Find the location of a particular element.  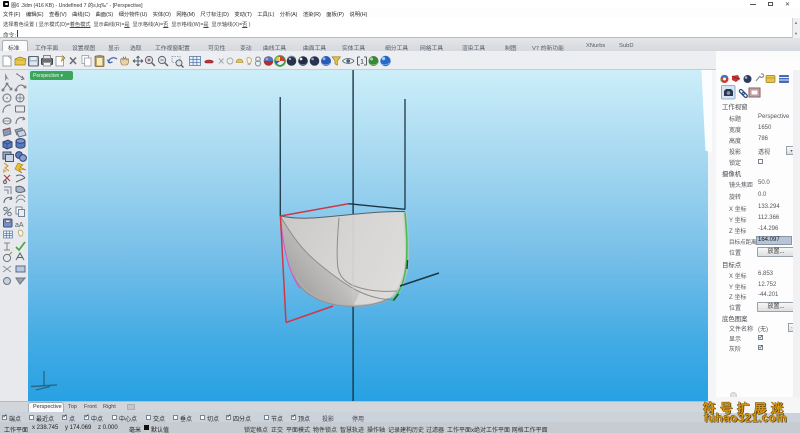

svg-text: aA is located at coordinates (19, 225).